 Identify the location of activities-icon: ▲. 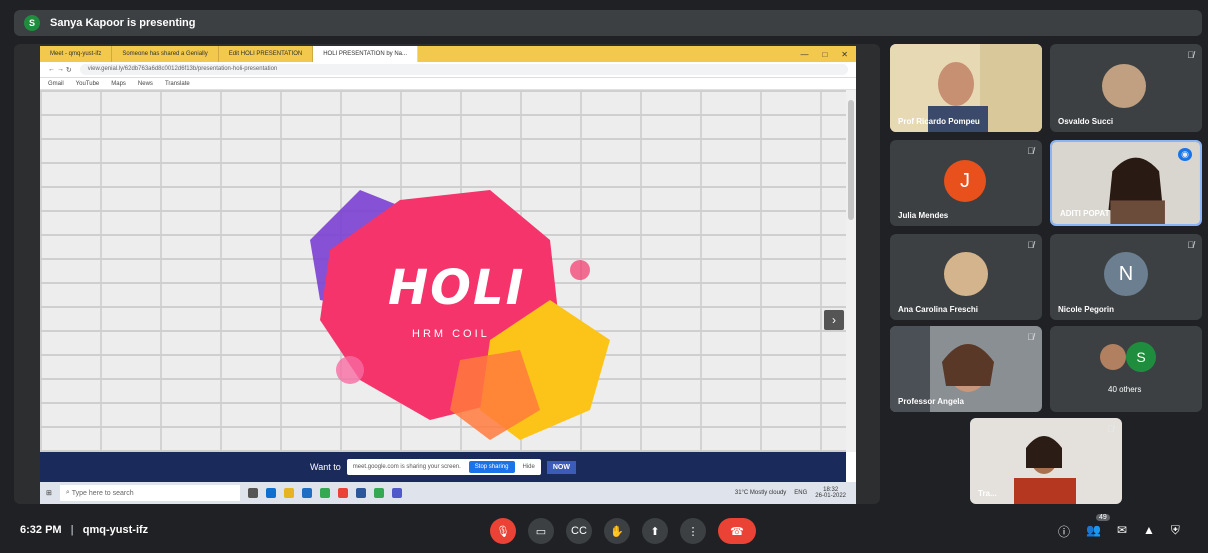
(1149, 531).